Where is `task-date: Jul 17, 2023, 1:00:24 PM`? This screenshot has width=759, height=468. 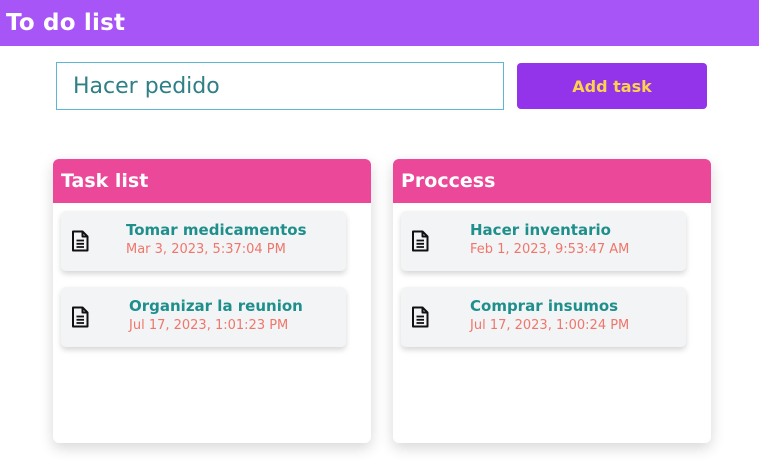 task-date: Jul 17, 2023, 1:00:24 PM is located at coordinates (550, 325).